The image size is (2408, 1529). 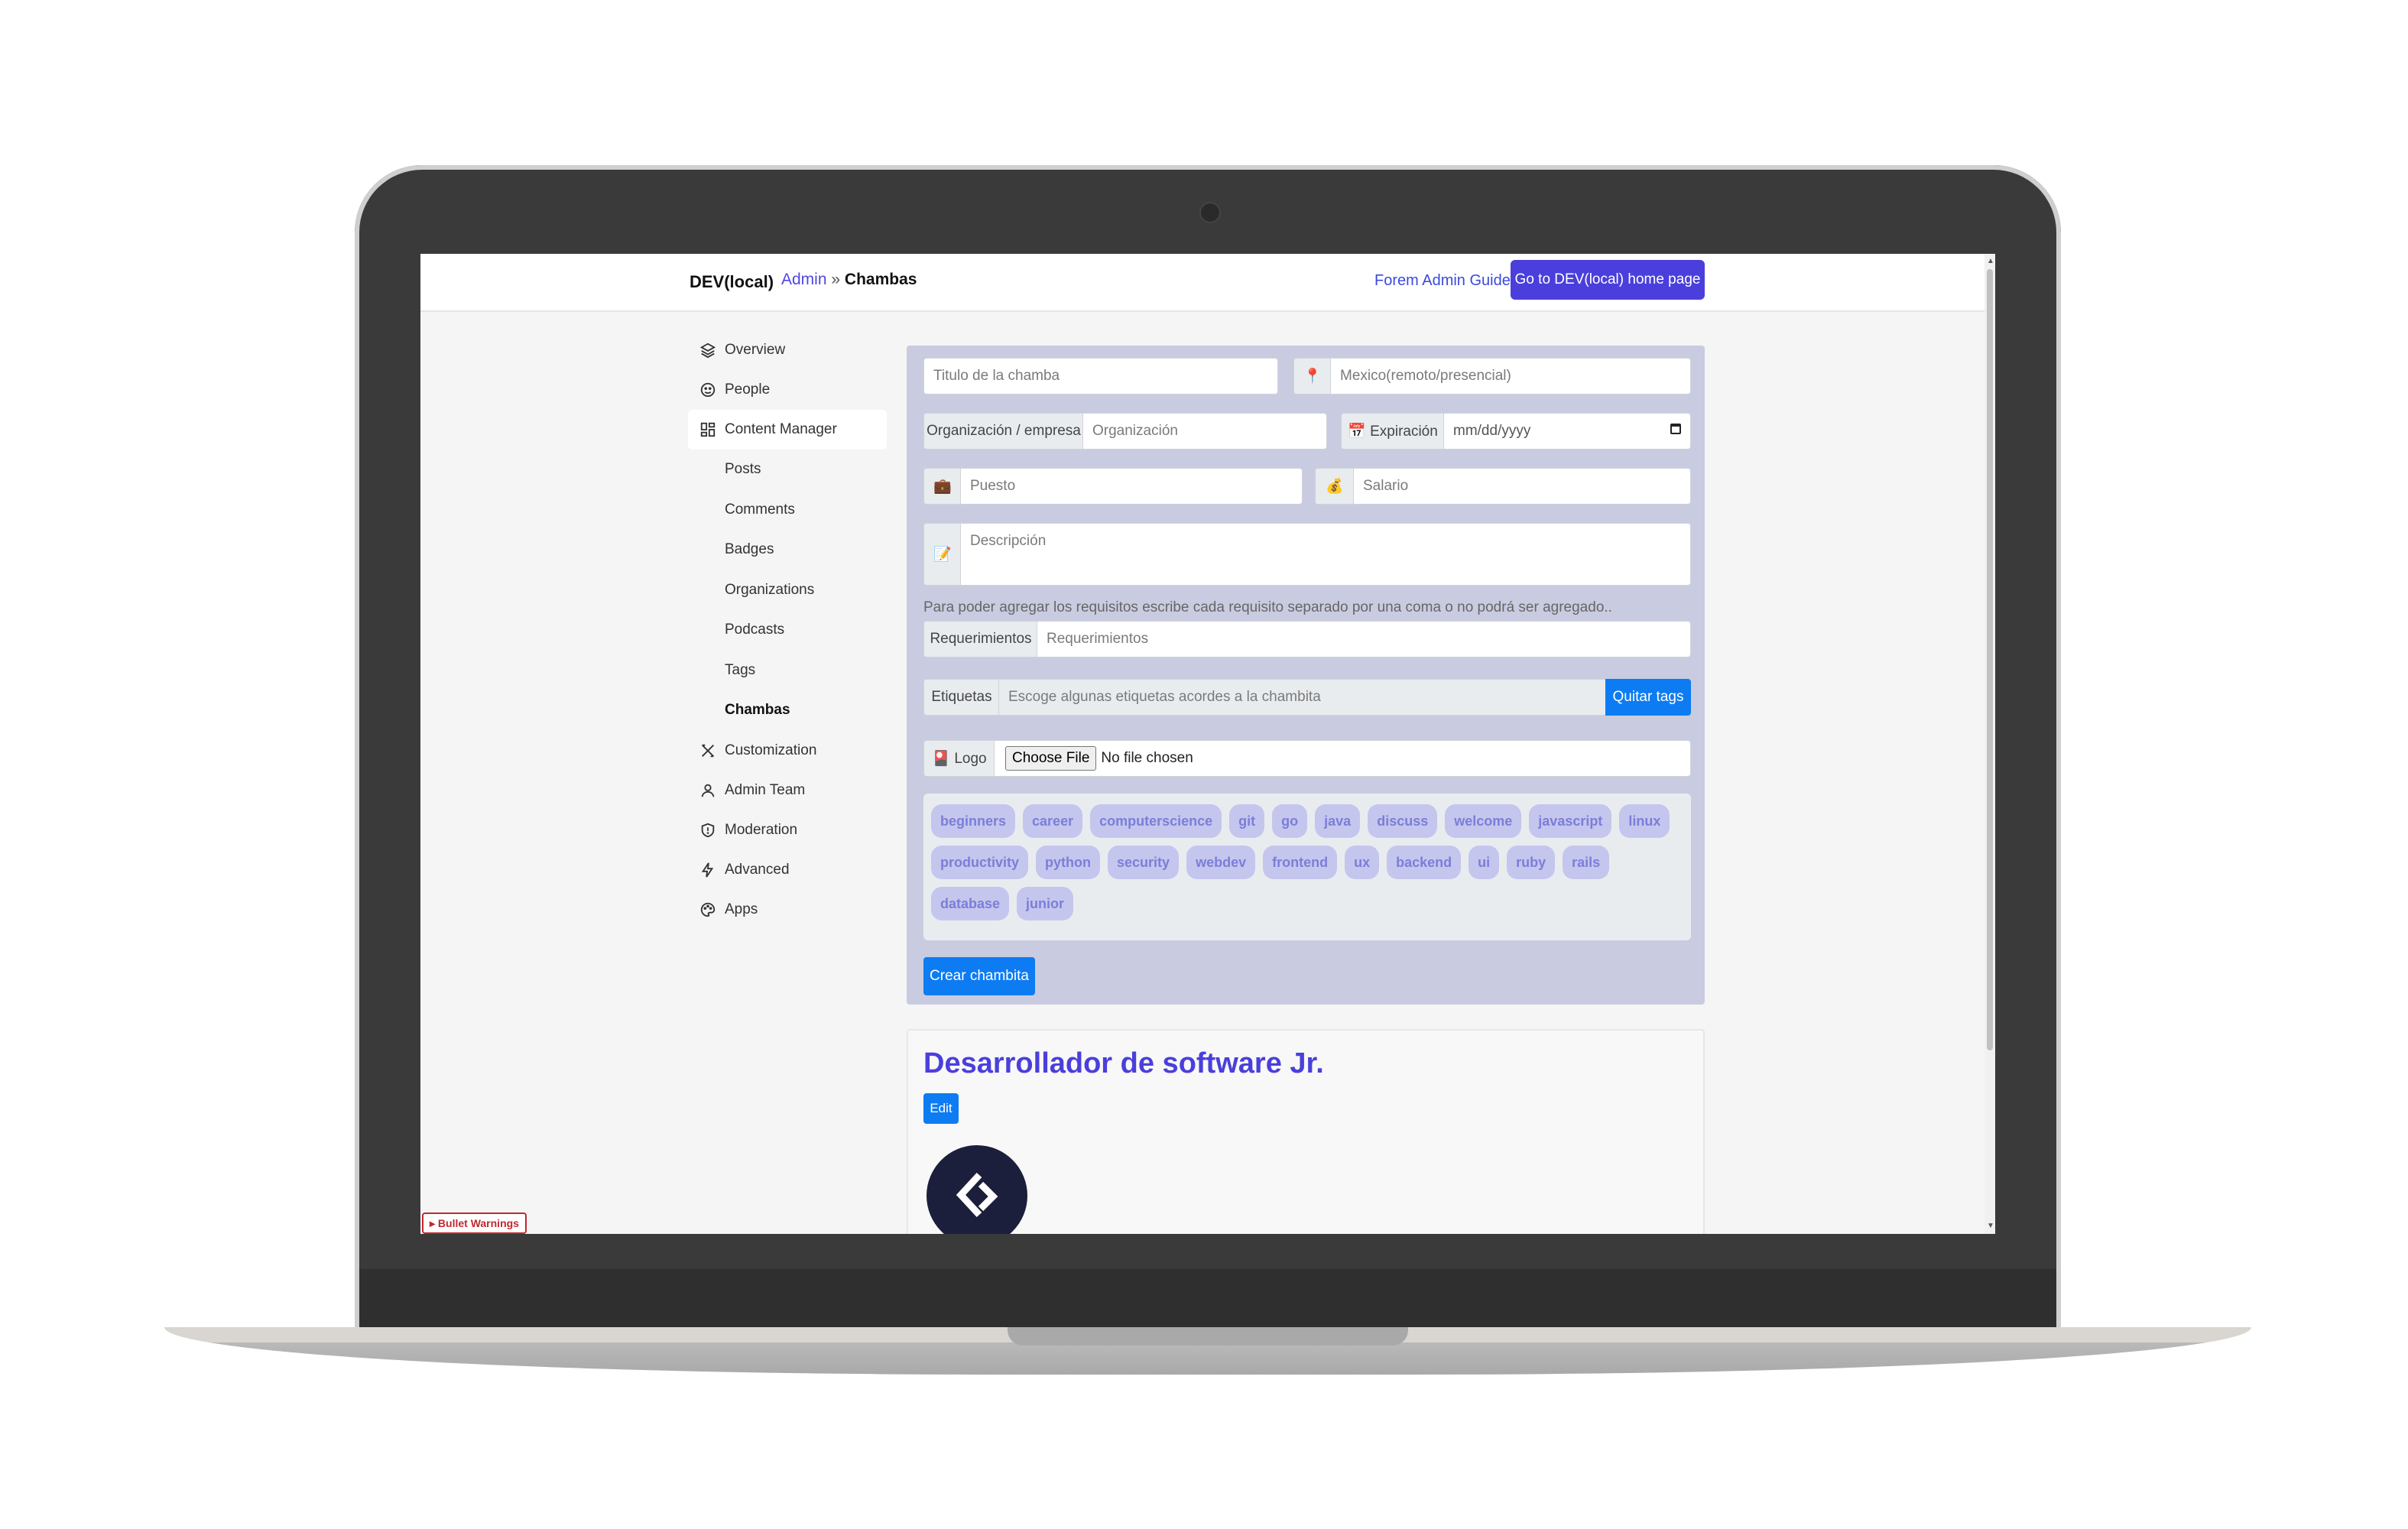 I want to click on code-bracket-icon, so click(x=977, y=1195).